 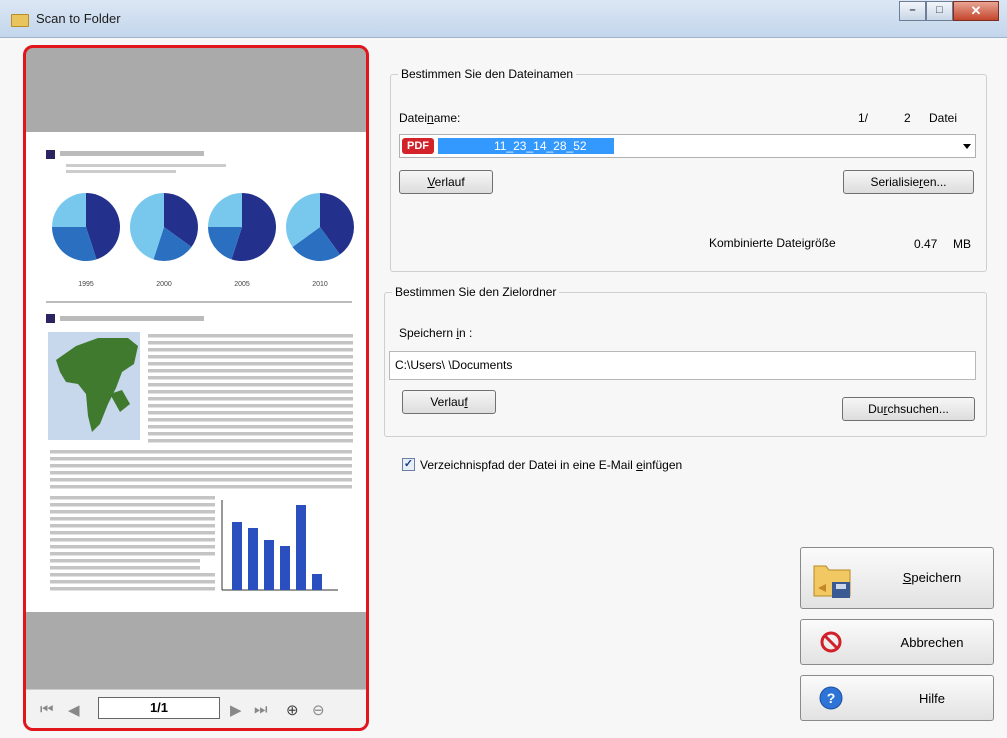 I want to click on zoom-out-icon: ⊖, so click(x=318, y=710).